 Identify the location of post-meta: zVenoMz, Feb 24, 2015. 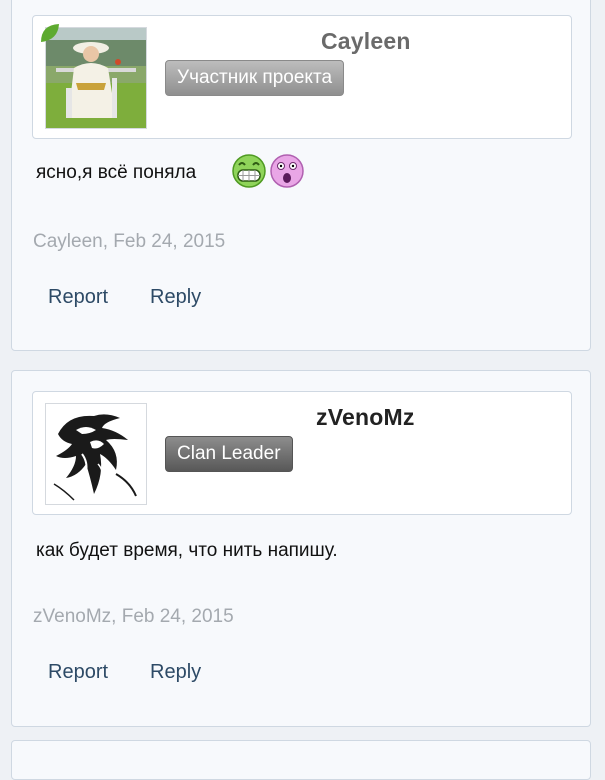
(133, 617).